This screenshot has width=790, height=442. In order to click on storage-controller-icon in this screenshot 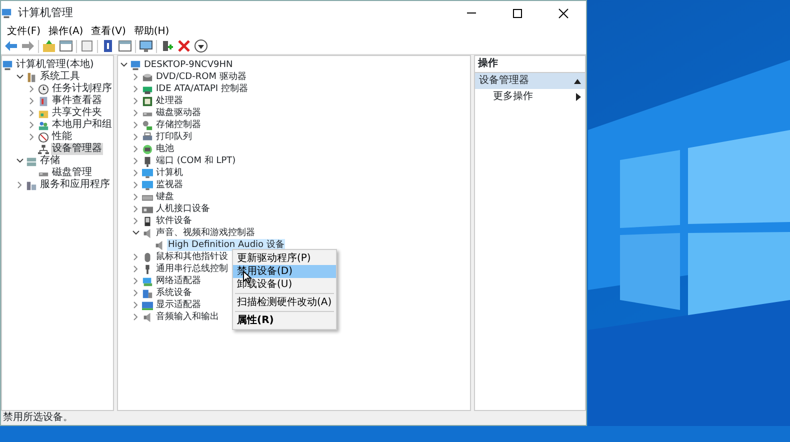, I will do `click(147, 125)`.